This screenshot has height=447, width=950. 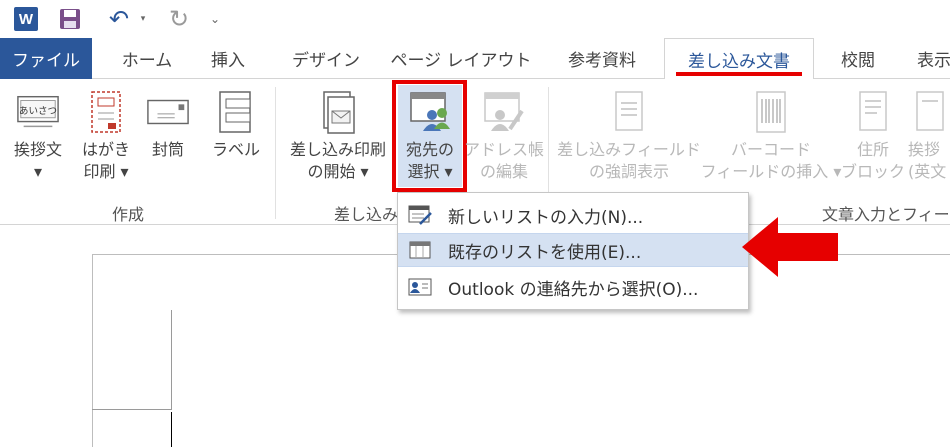 What do you see at coordinates (873, 171) in the screenshot?
I see `address-block-label-2: ブロック` at bounding box center [873, 171].